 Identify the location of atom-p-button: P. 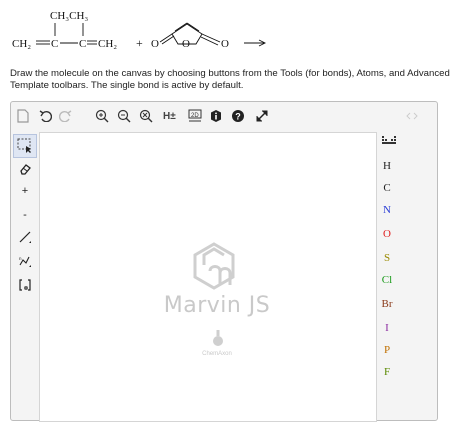
(387, 350).